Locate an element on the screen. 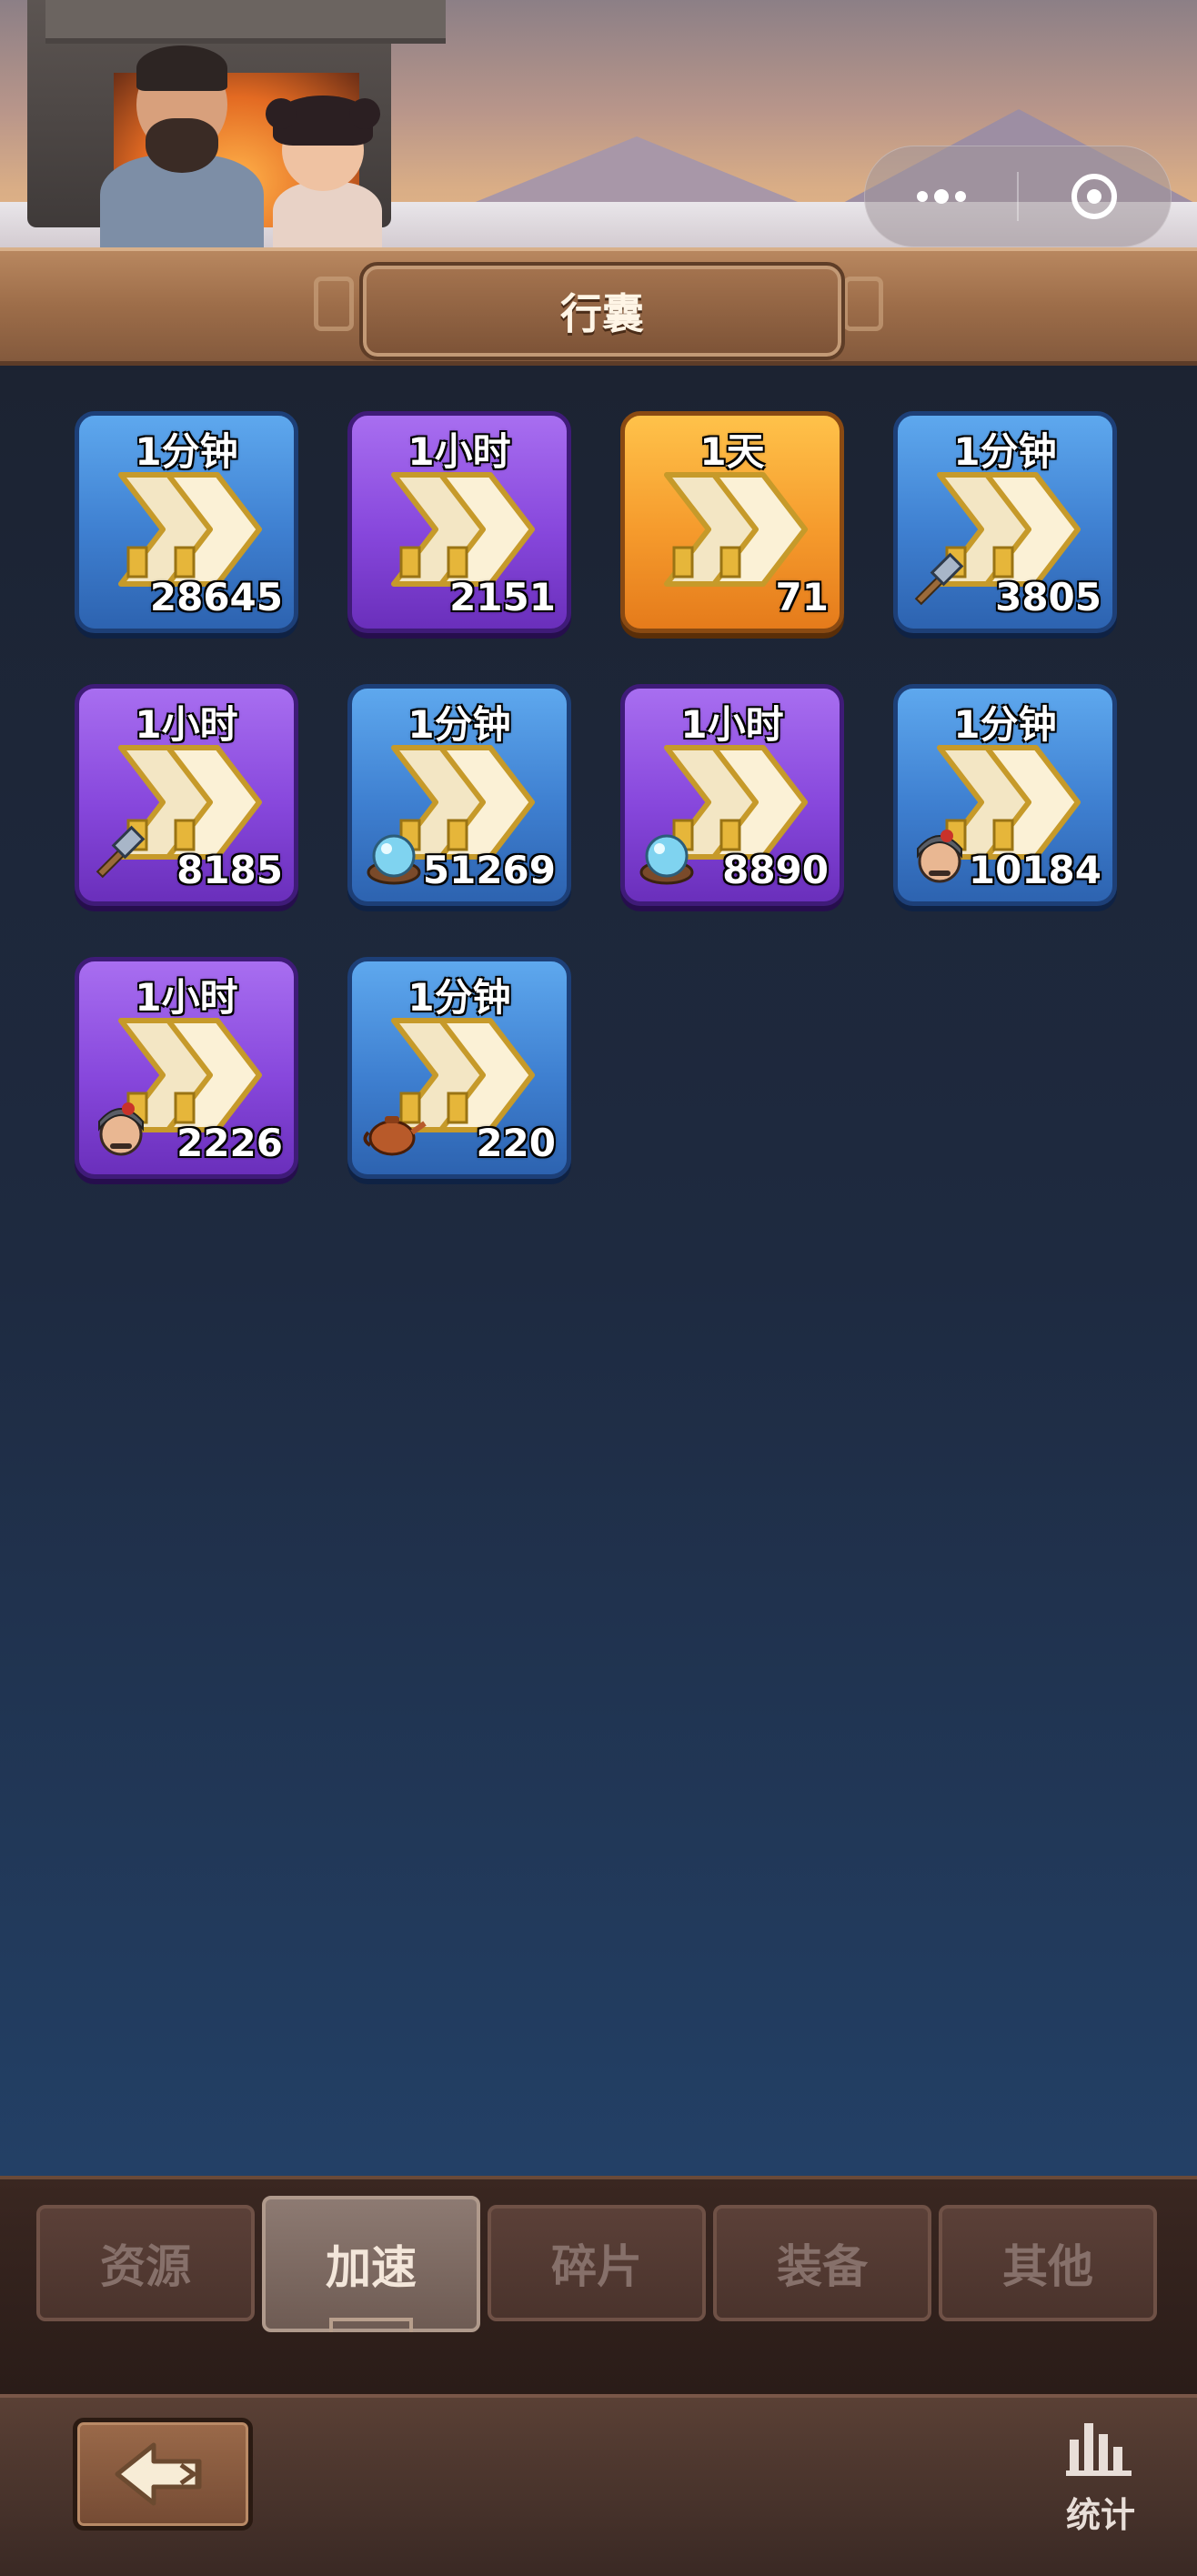 The width and height of the screenshot is (1197, 2576). more-button is located at coordinates (941, 196).